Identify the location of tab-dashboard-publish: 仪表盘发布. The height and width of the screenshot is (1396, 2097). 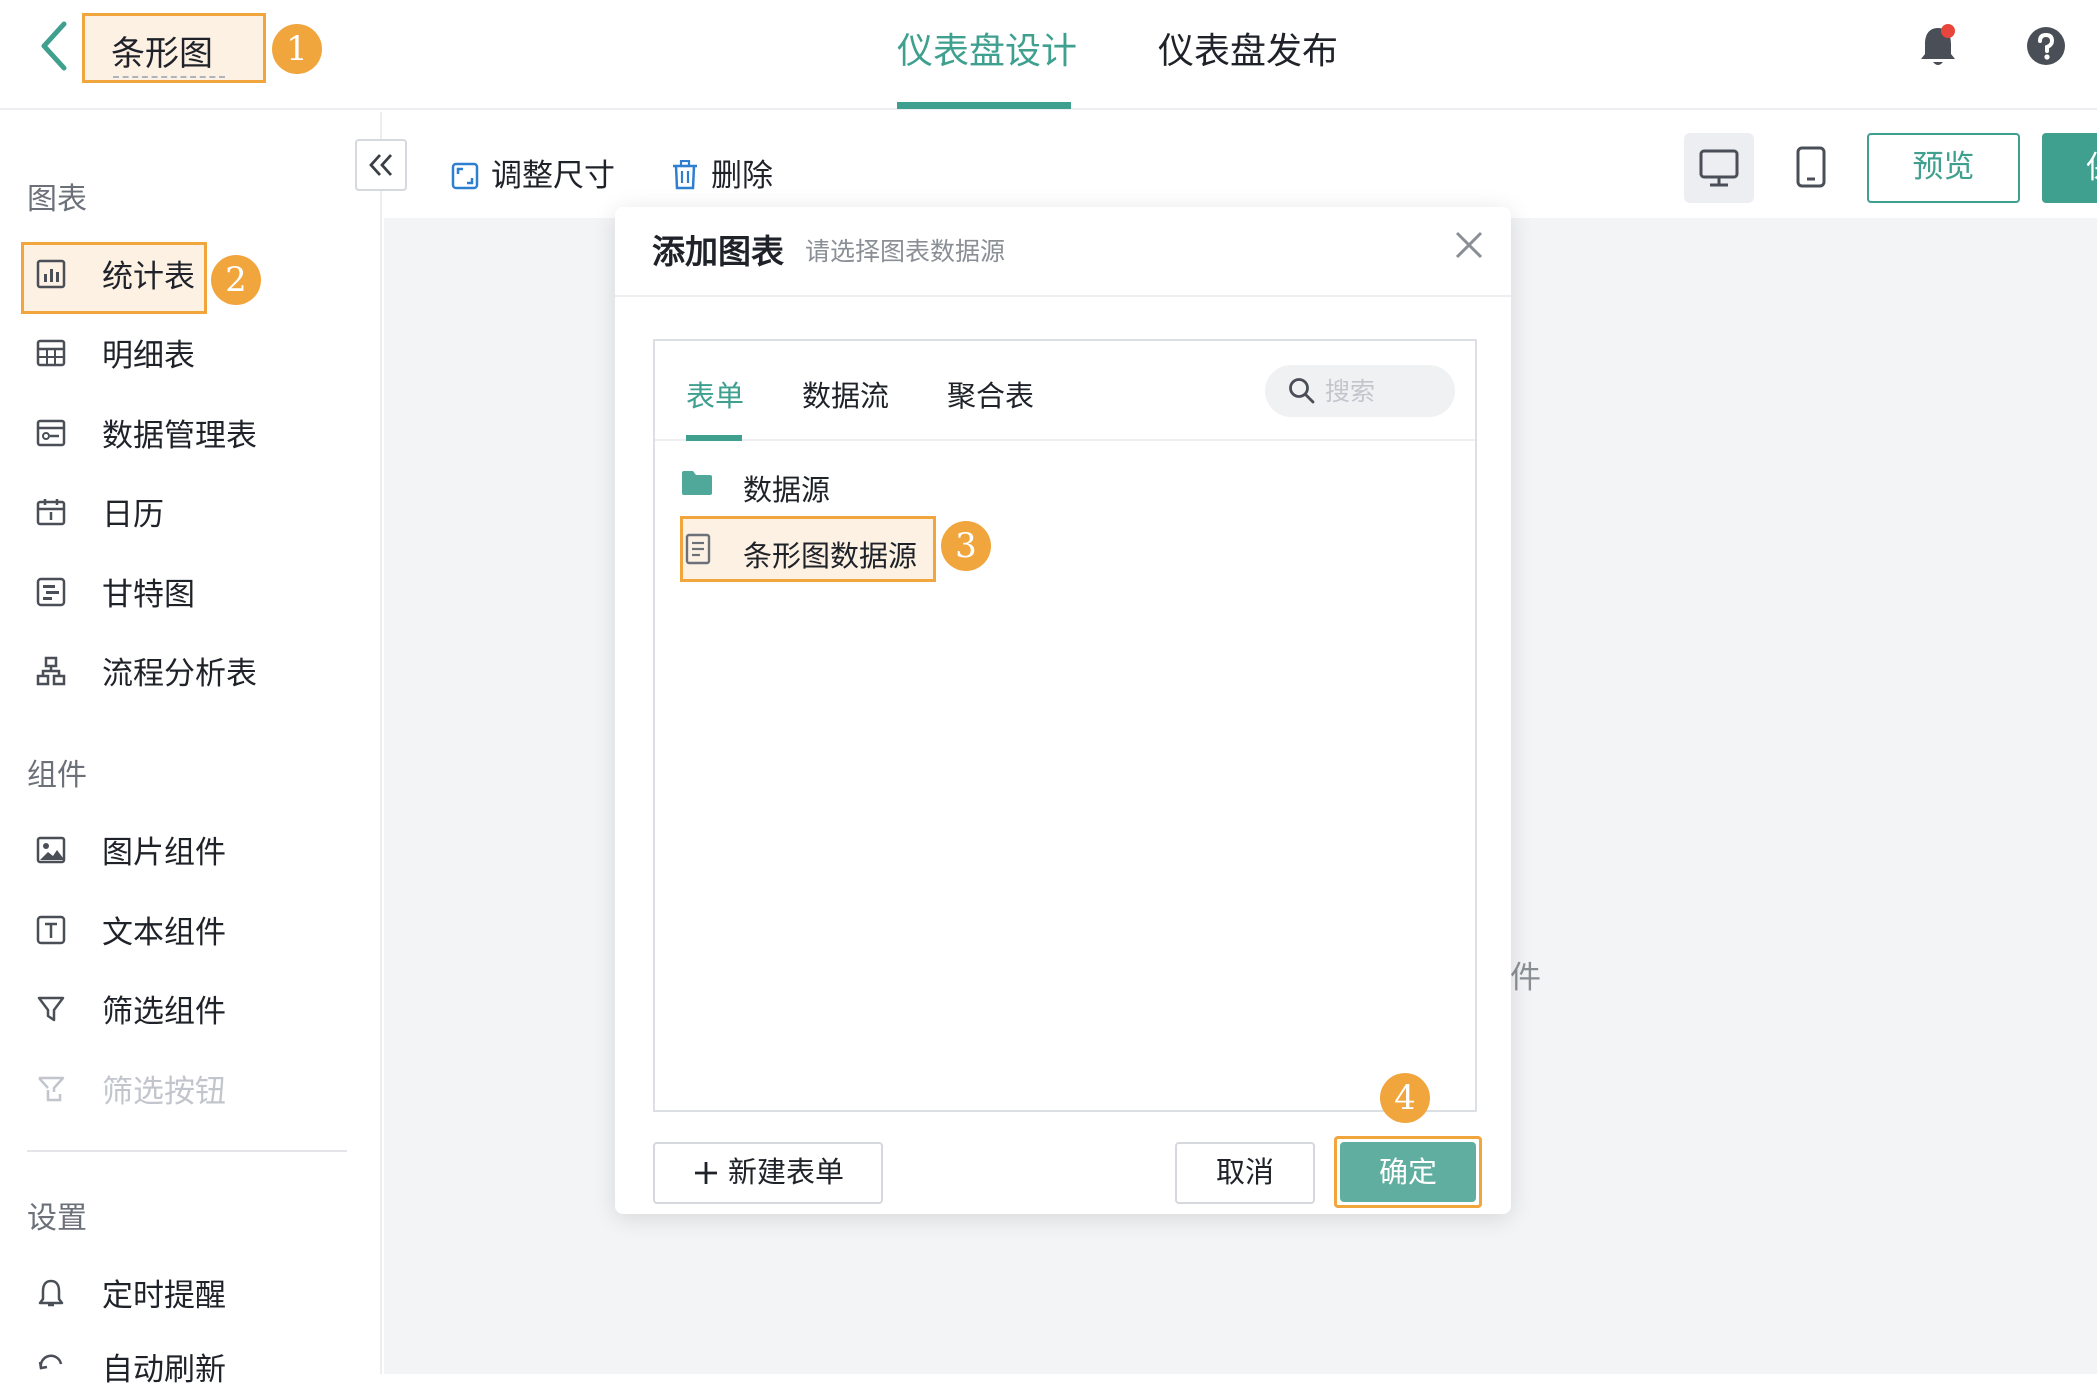
(1248, 48).